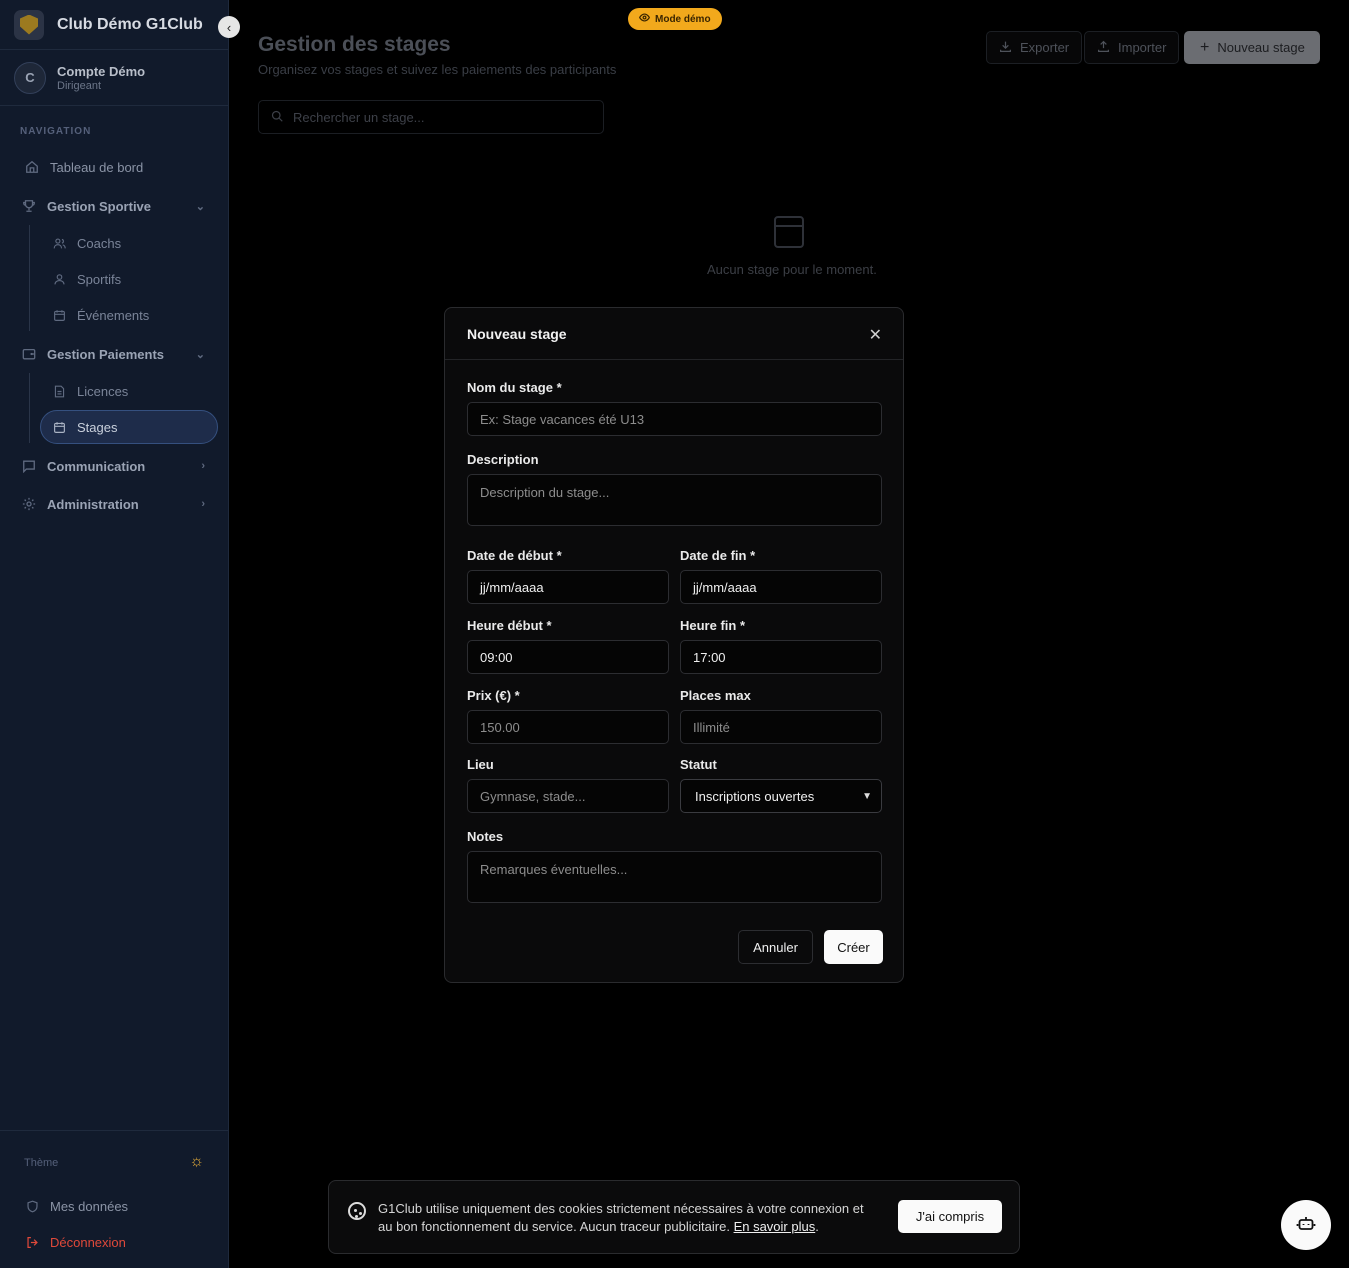  What do you see at coordinates (99, 206) in the screenshot?
I see `sidebar-group-label: Gestion Sportive` at bounding box center [99, 206].